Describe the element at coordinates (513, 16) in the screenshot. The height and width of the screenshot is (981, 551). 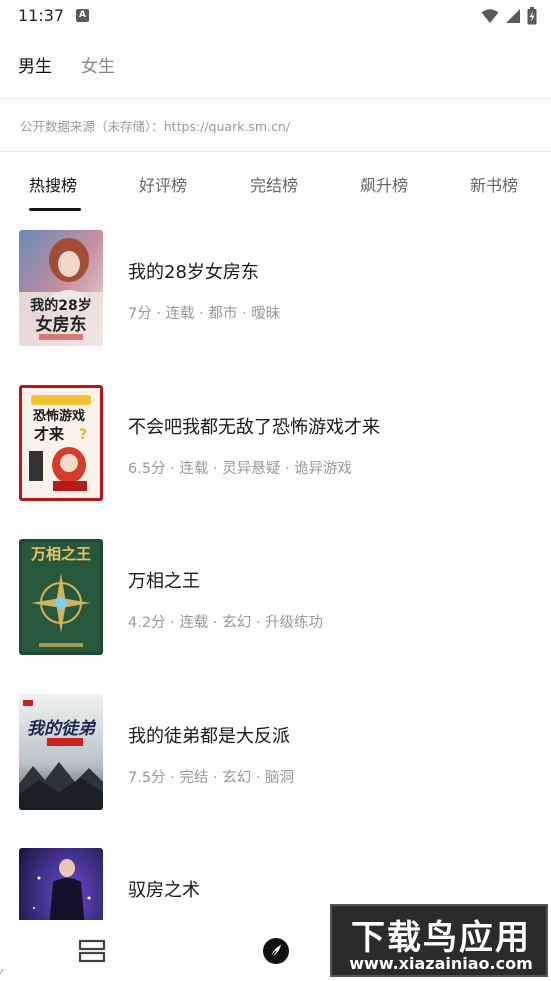
I see `signal-icon` at that location.